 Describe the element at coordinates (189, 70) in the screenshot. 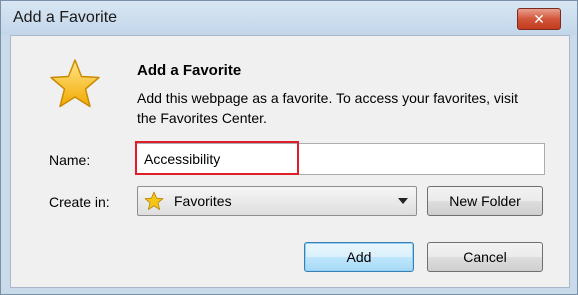

I see `dialog-heading: Add a Favorite` at that location.